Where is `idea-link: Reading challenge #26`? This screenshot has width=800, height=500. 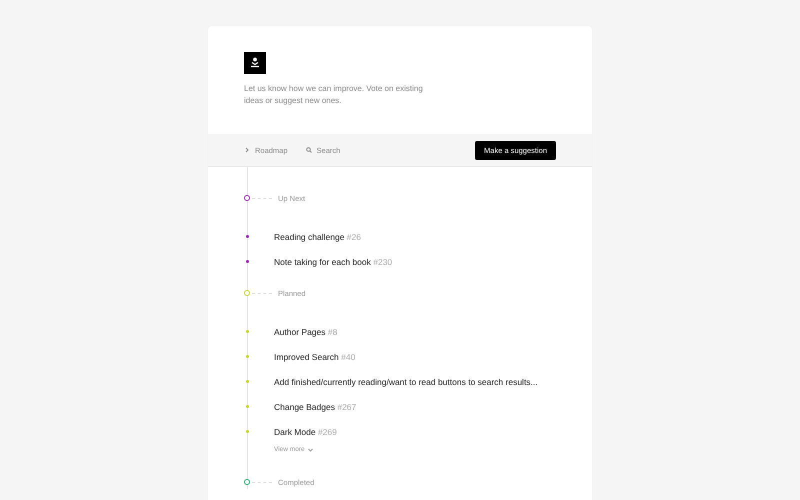
idea-link: Reading challenge #26 is located at coordinates (317, 237).